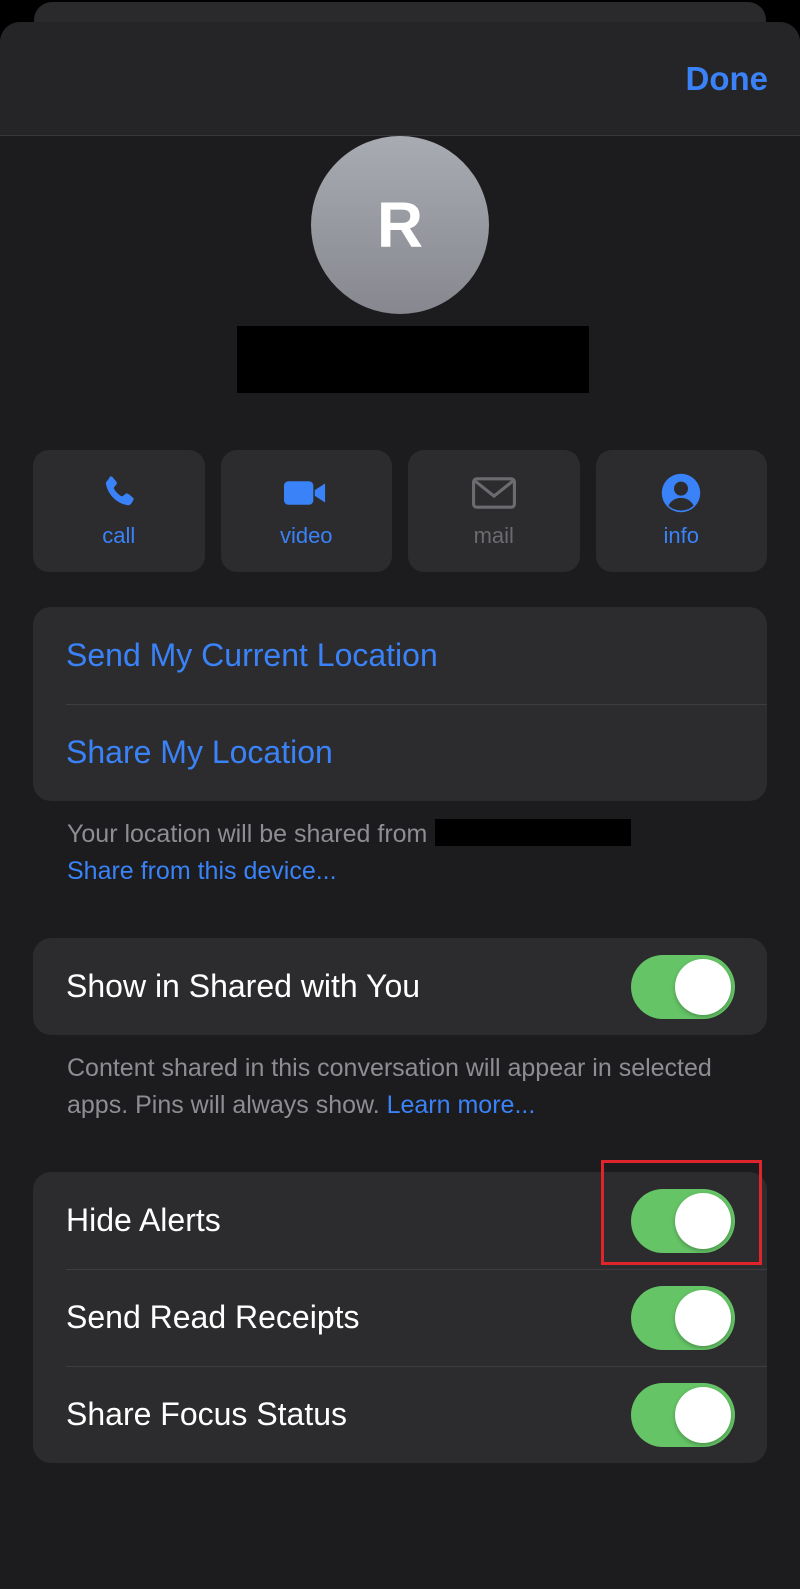 The width and height of the screenshot is (800, 1589). Describe the element at coordinates (247, 834) in the screenshot. I see `location-footnote-text: Your location will be shared from` at that location.